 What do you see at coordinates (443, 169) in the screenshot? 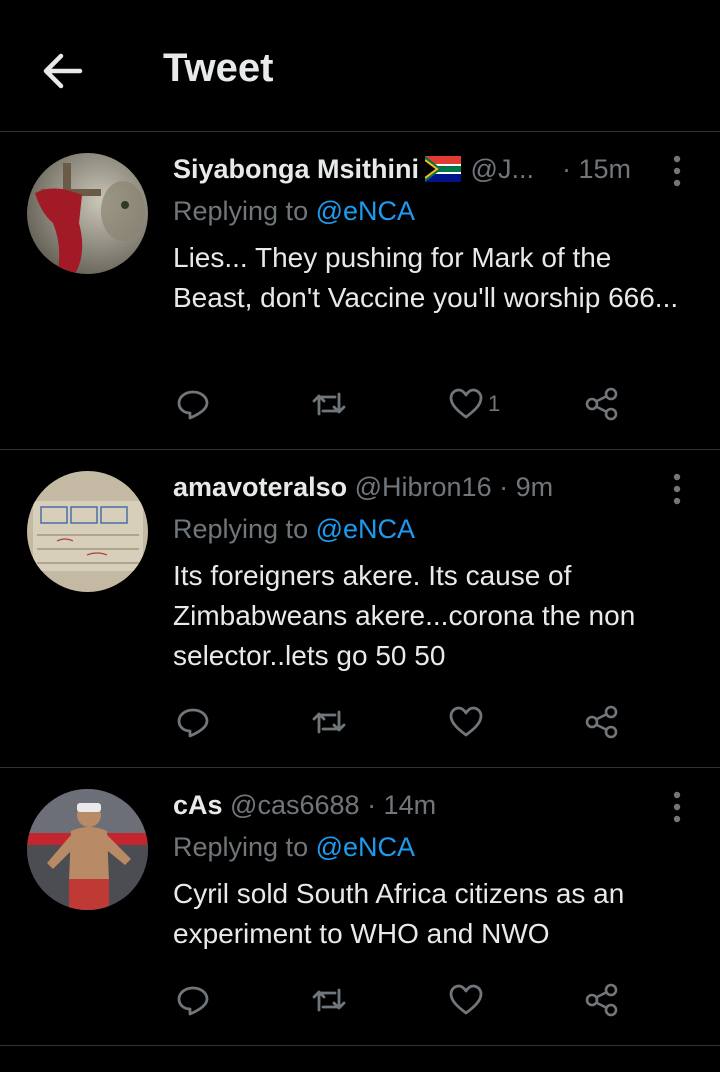
I see `south-africa-flag-icon` at bounding box center [443, 169].